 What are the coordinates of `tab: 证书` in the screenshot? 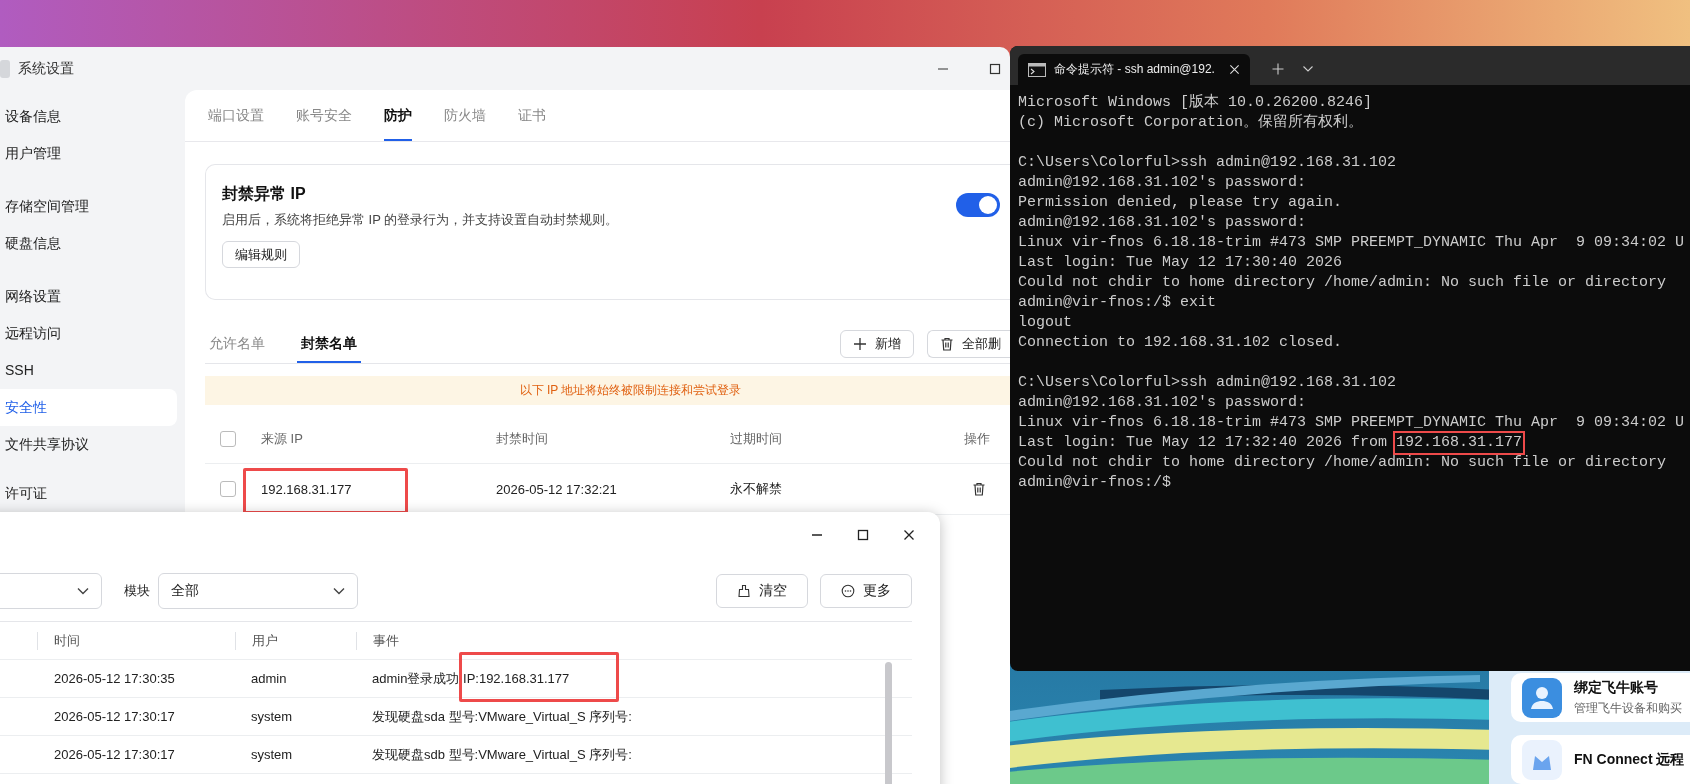 It's located at (532, 115).